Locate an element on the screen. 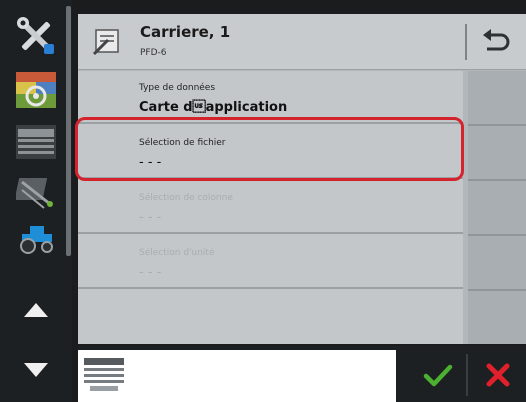 Image resolution: width=526 pixels, height=402 pixels. arrow-up-icon is located at coordinates (36, 310).